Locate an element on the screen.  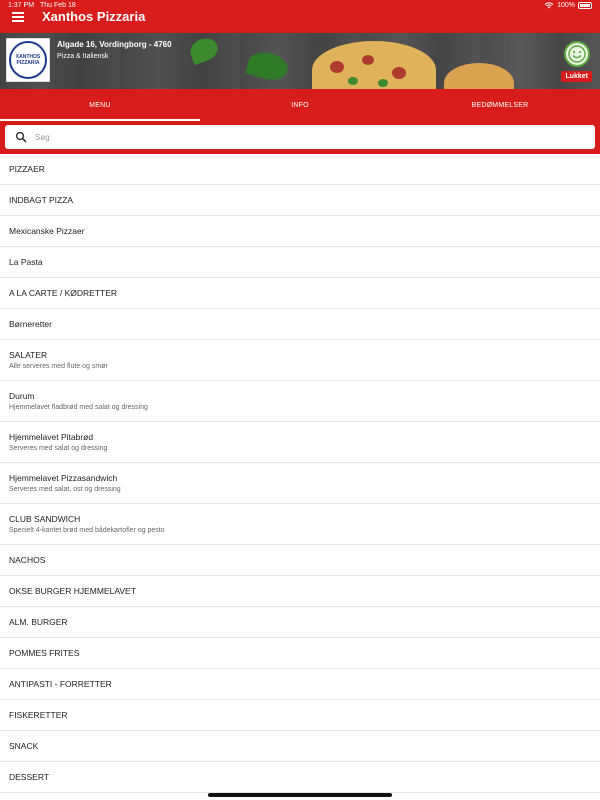
smiley-face-icon is located at coordinates (577, 54).